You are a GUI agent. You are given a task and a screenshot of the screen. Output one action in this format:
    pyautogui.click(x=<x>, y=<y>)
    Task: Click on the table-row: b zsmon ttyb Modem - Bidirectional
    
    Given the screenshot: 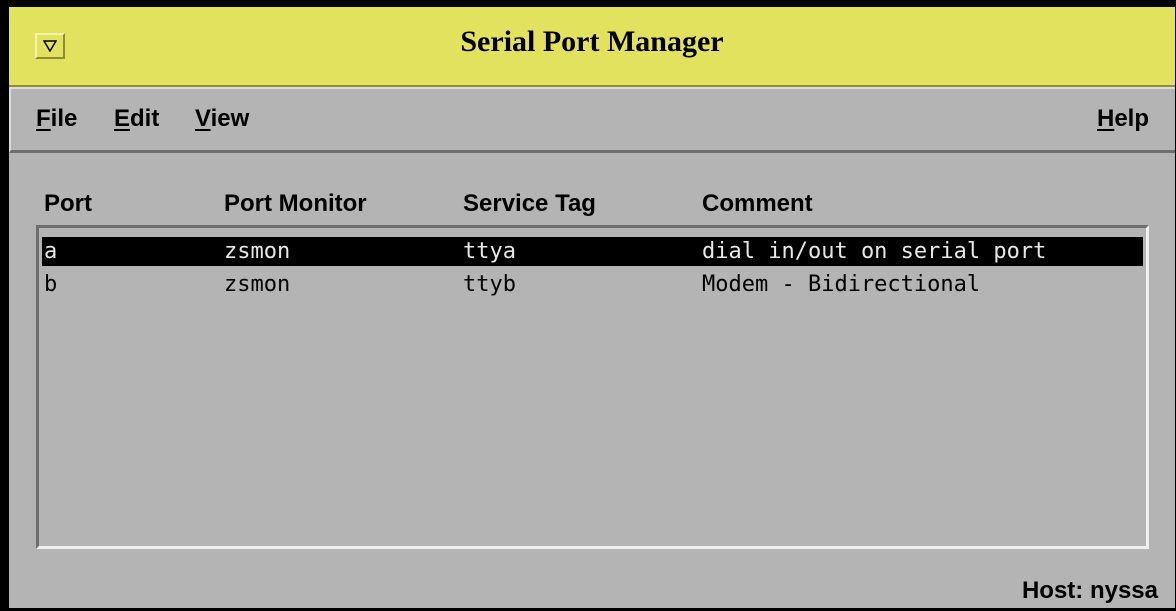 What is the action you would take?
    pyautogui.click(x=592, y=284)
    